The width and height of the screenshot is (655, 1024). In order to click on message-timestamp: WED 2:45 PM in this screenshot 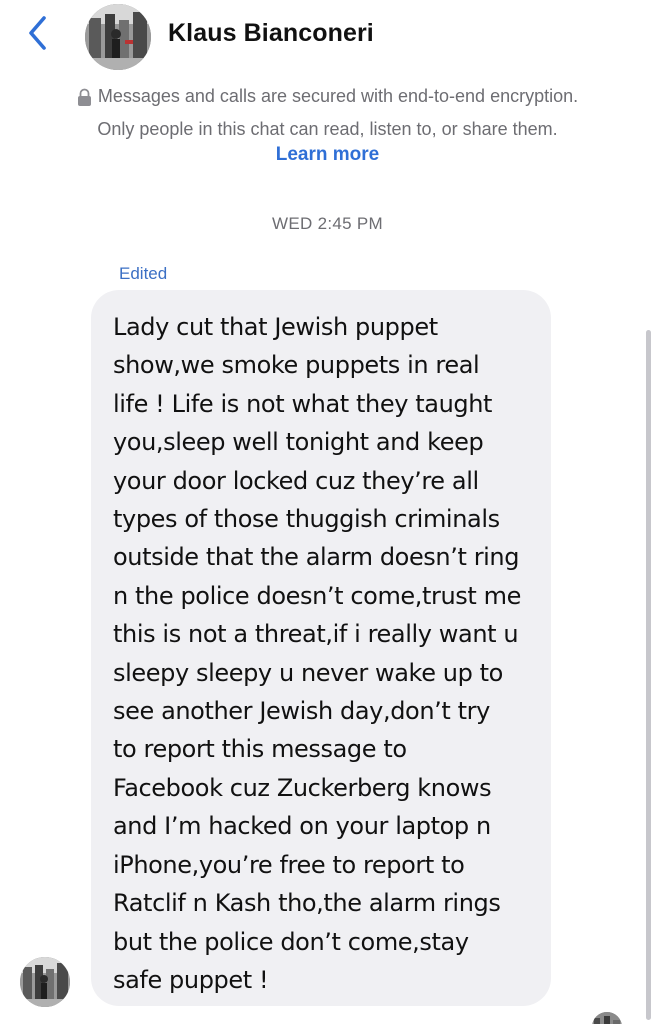, I will do `click(327, 223)`.